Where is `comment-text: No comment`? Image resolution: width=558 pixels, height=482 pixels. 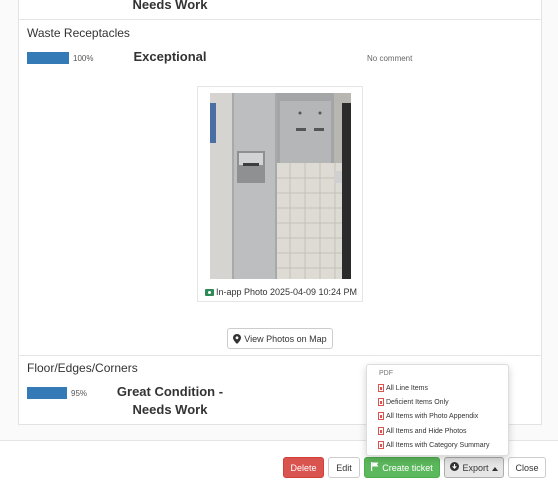 comment-text: No comment is located at coordinates (390, 58).